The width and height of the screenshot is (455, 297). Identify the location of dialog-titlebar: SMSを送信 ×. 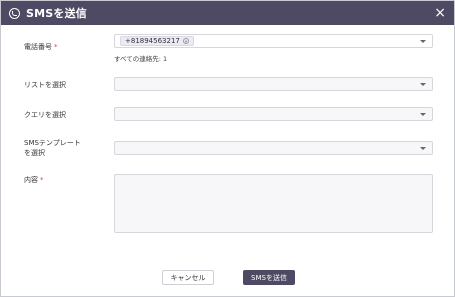
(227, 13).